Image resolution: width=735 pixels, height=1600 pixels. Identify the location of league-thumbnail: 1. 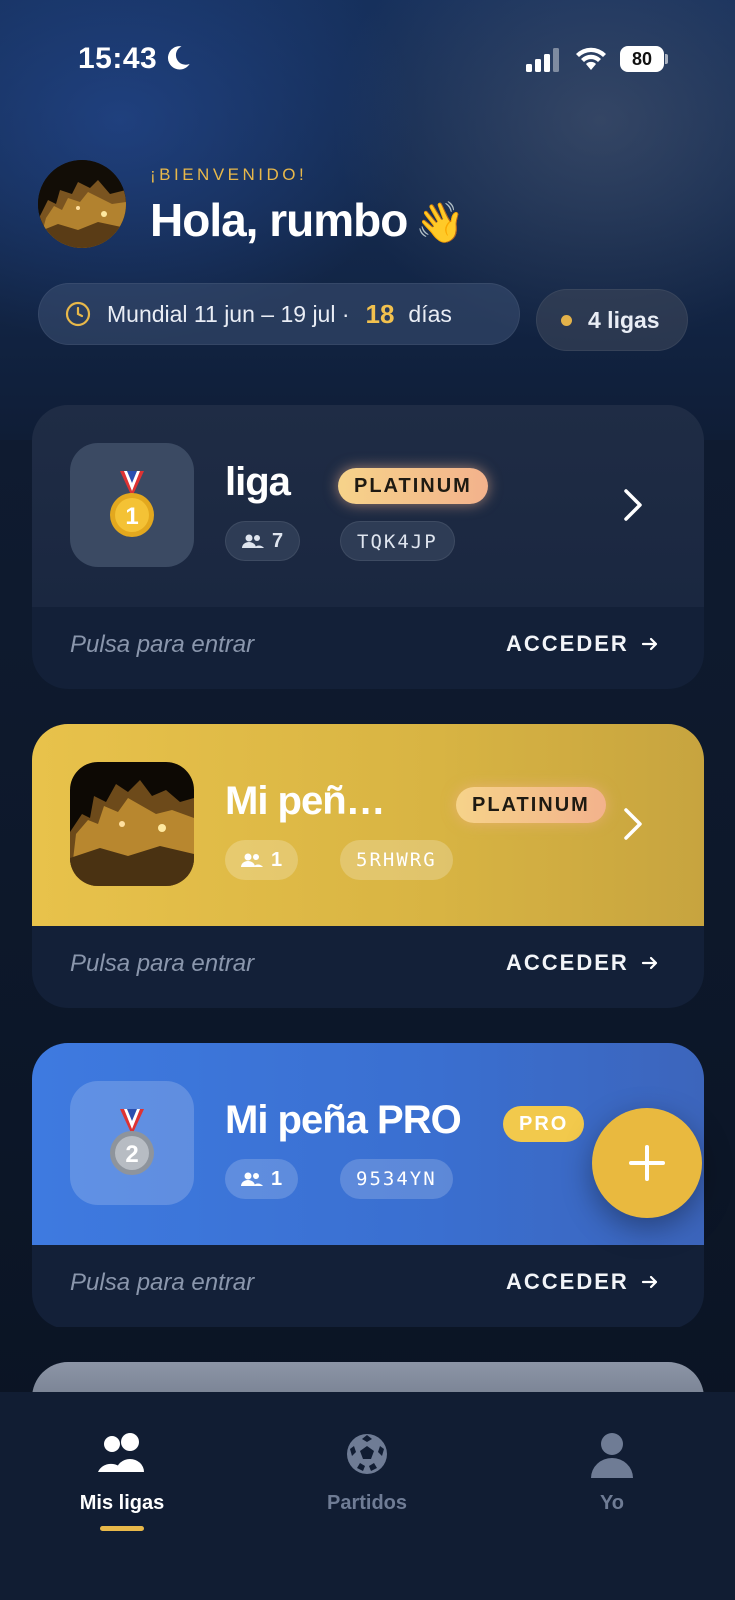
(132, 505).